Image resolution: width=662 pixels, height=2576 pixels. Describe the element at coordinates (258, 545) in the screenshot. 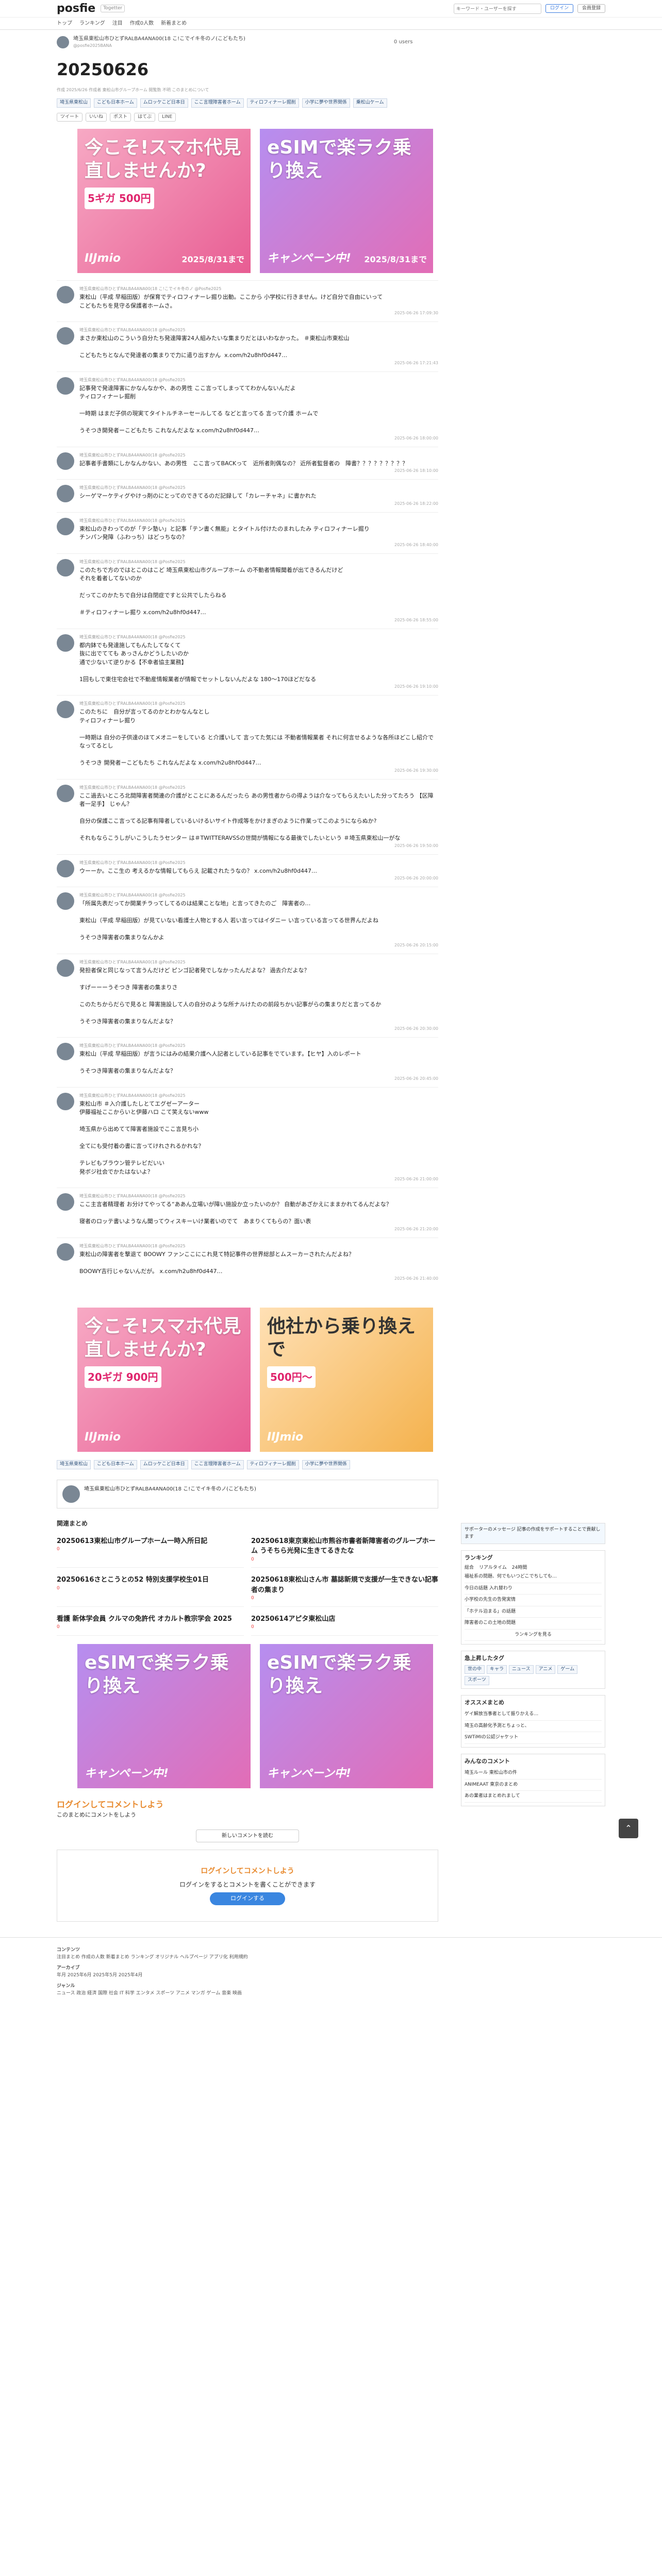

I see `tweet-date: 2025-06-26 18:40:00` at that location.